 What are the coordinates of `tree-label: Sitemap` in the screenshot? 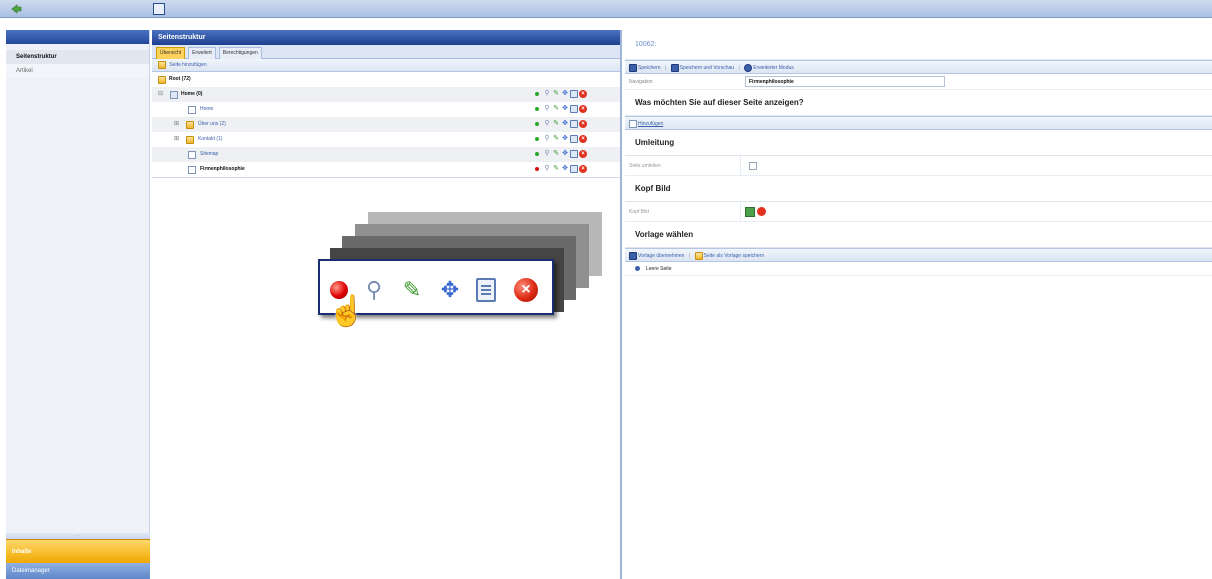 It's located at (209, 154).